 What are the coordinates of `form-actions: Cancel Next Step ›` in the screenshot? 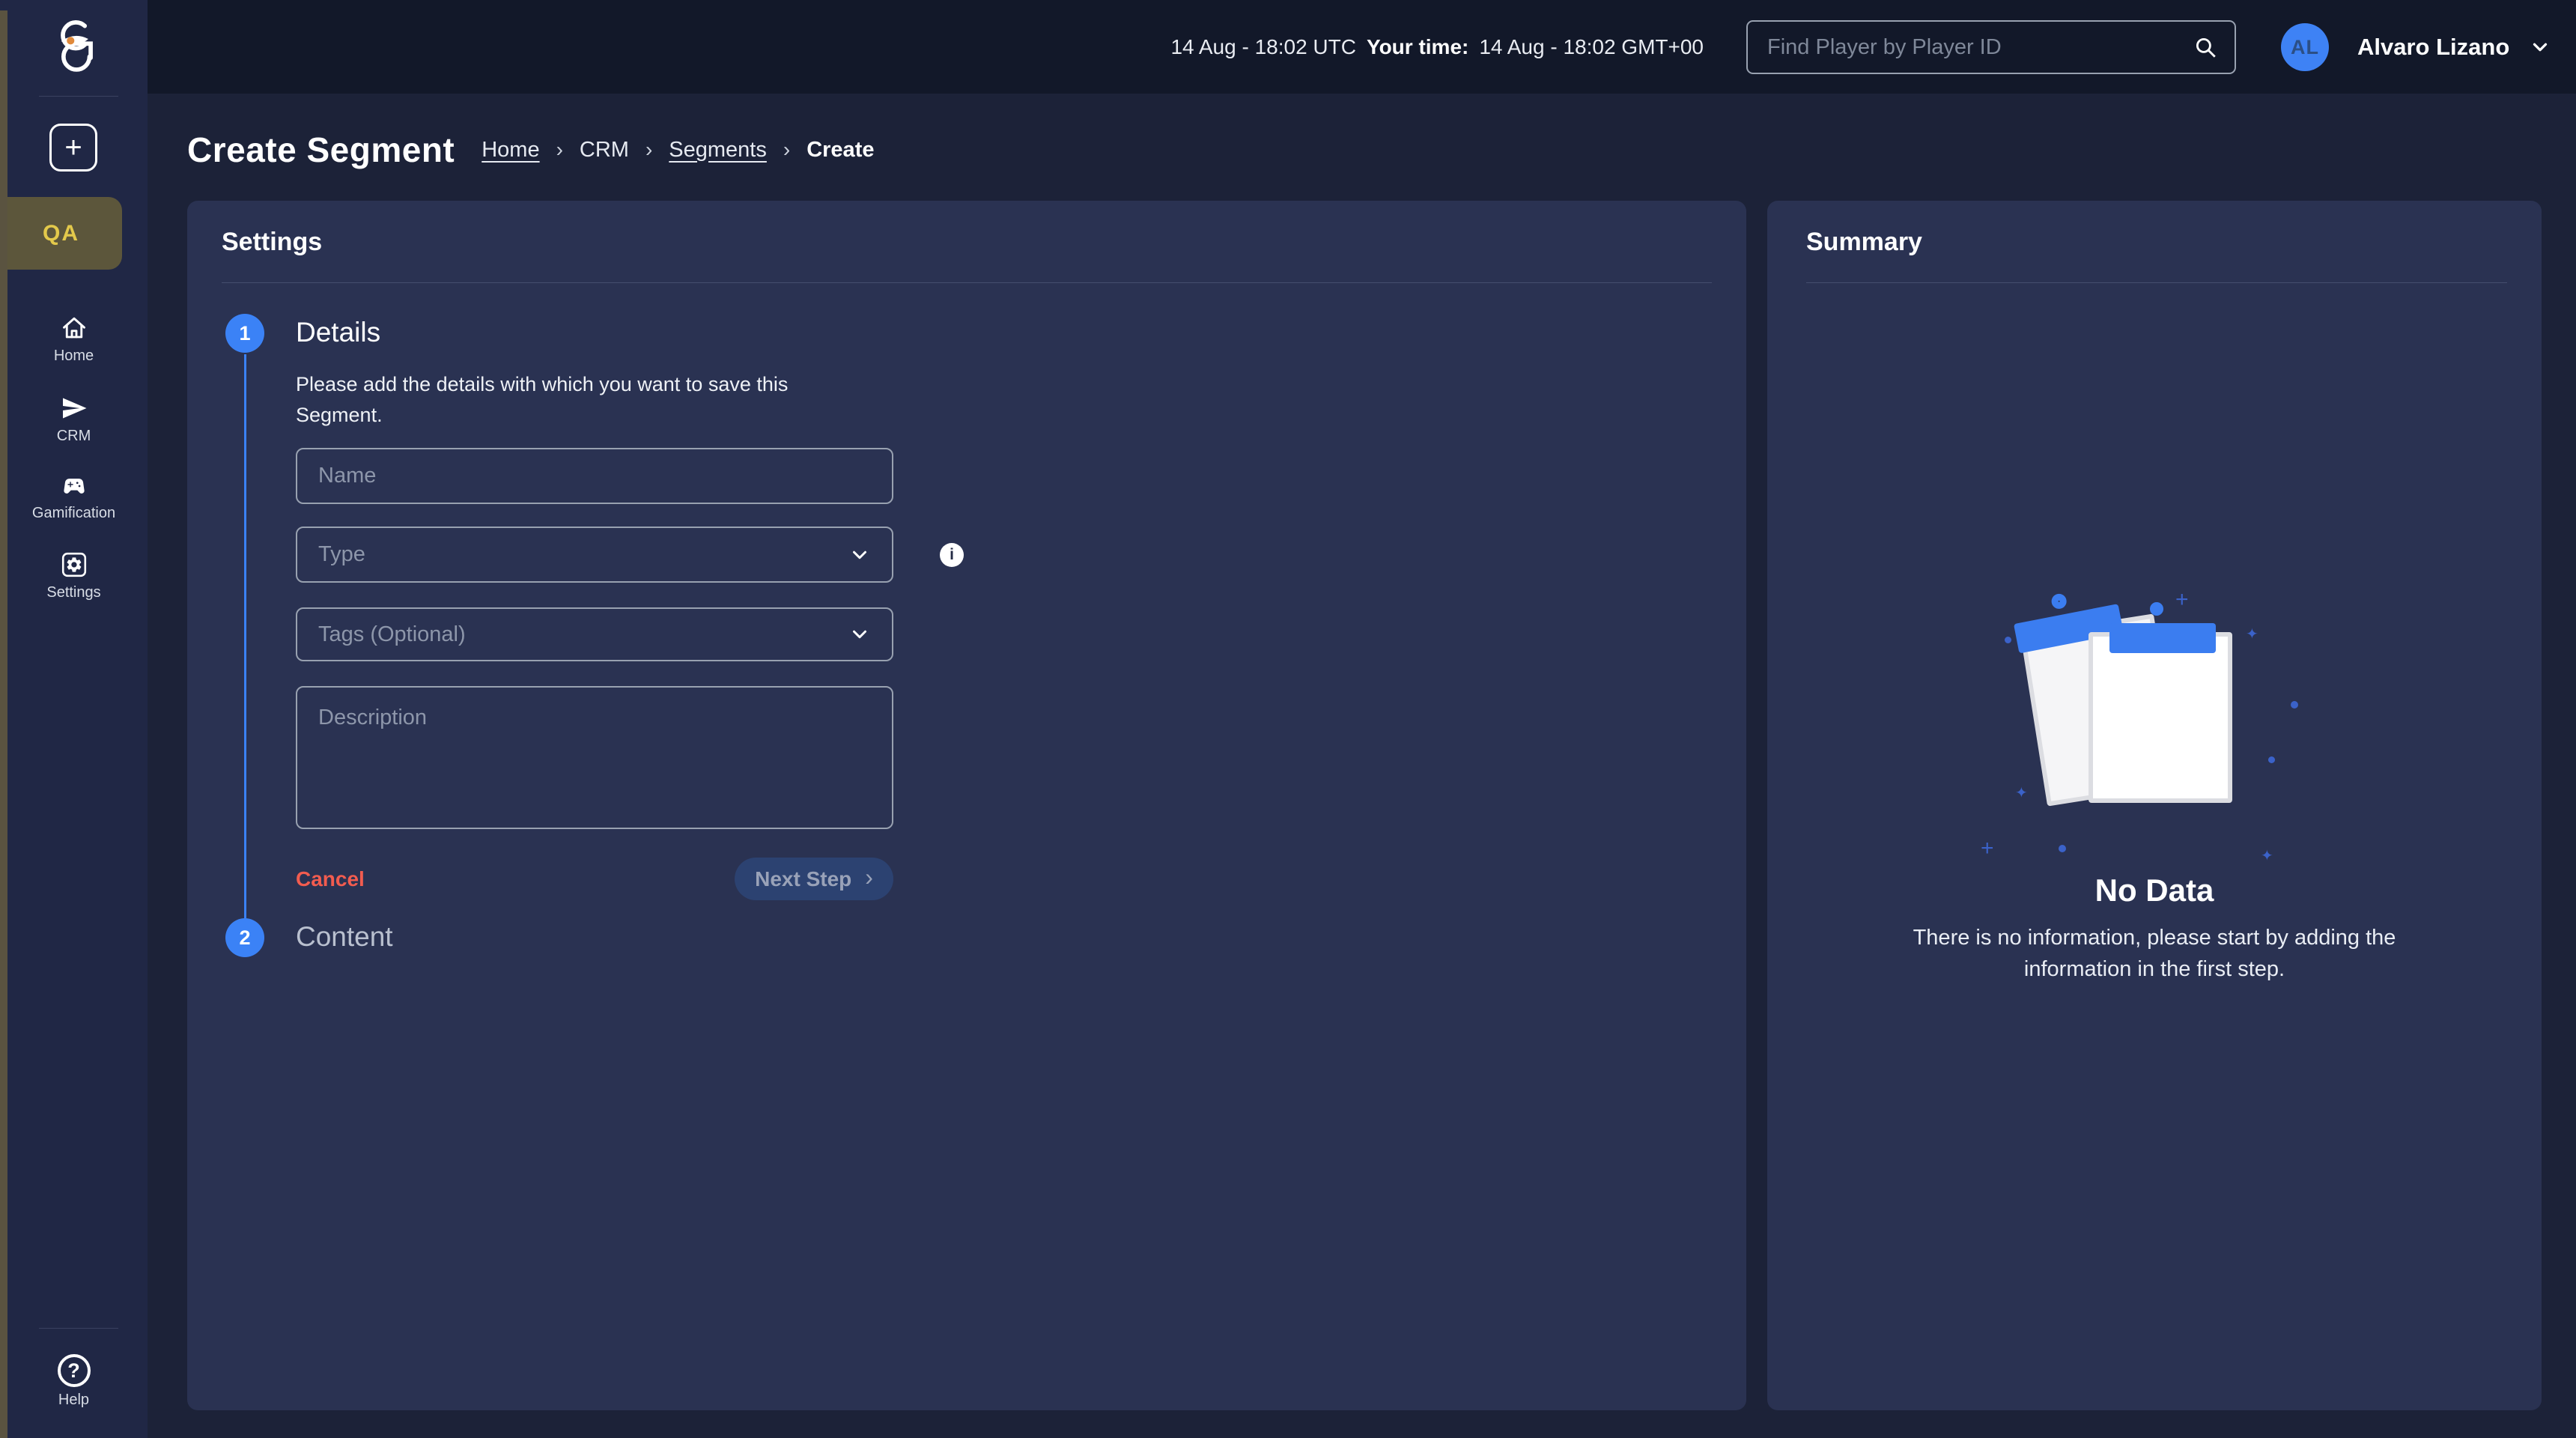 It's located at (594, 879).